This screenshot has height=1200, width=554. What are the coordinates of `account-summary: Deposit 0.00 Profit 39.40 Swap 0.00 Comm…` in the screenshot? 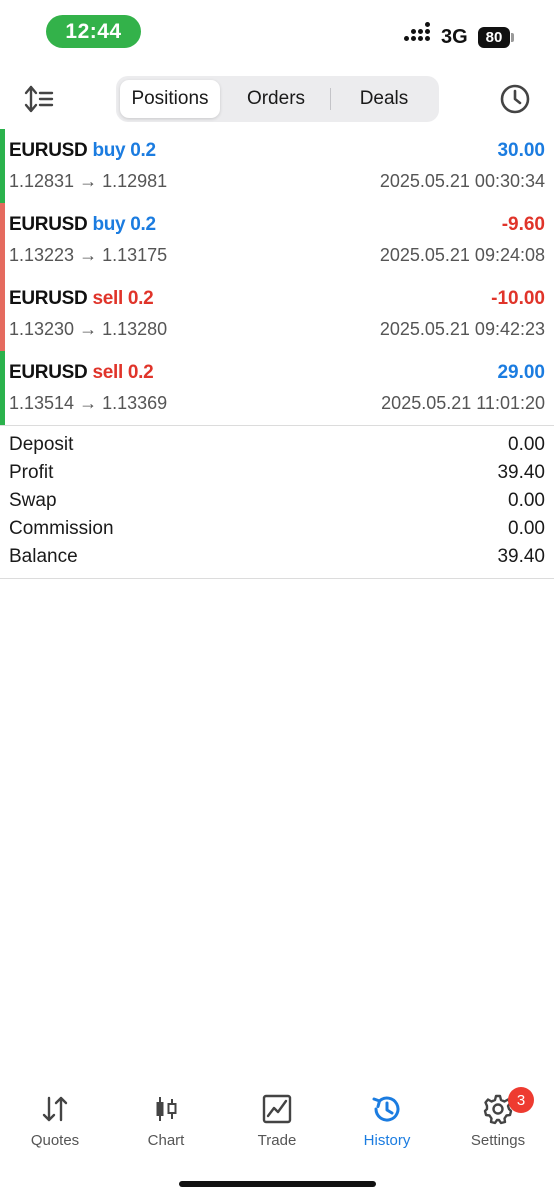 It's located at (277, 502).